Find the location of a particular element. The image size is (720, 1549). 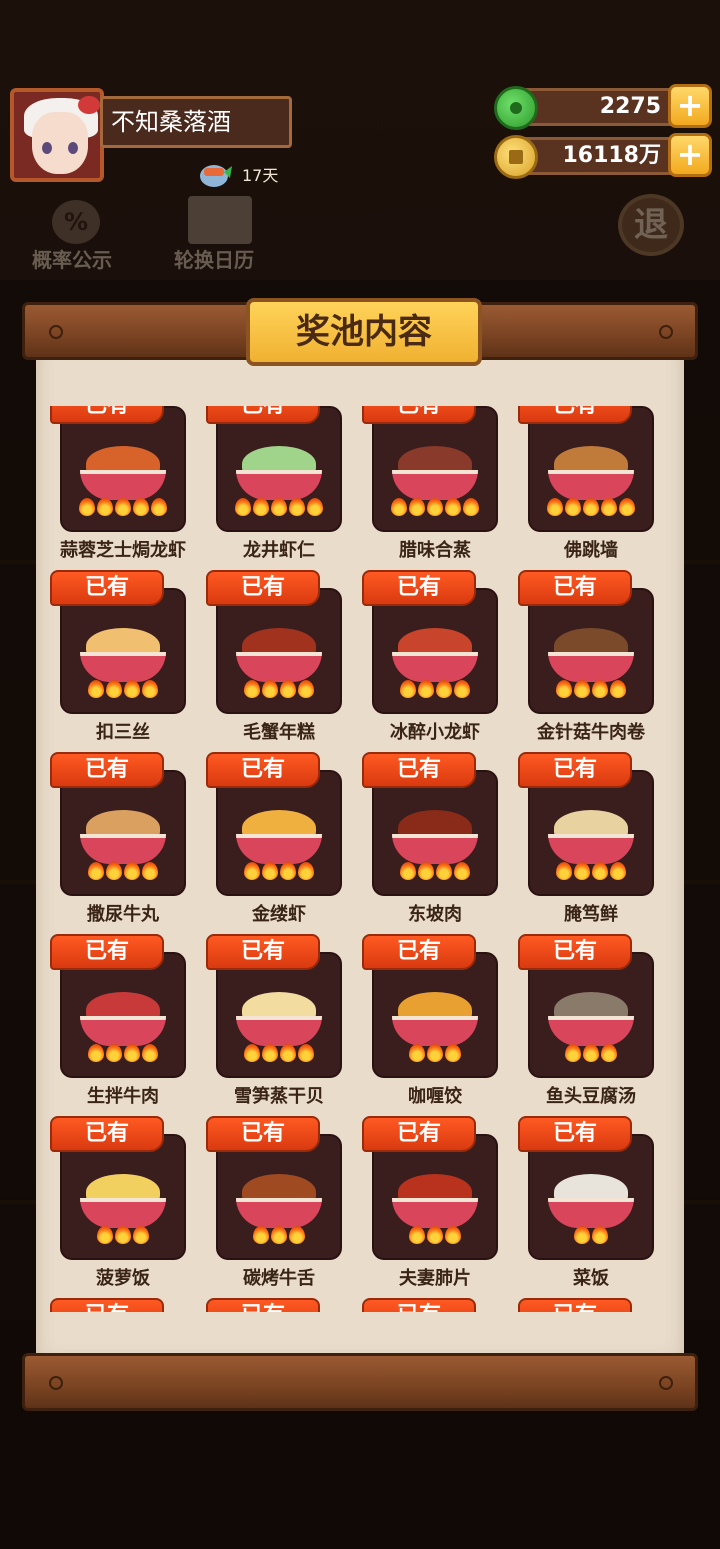

dish-item: 已有腊味合蒸 is located at coordinates (435, 488).